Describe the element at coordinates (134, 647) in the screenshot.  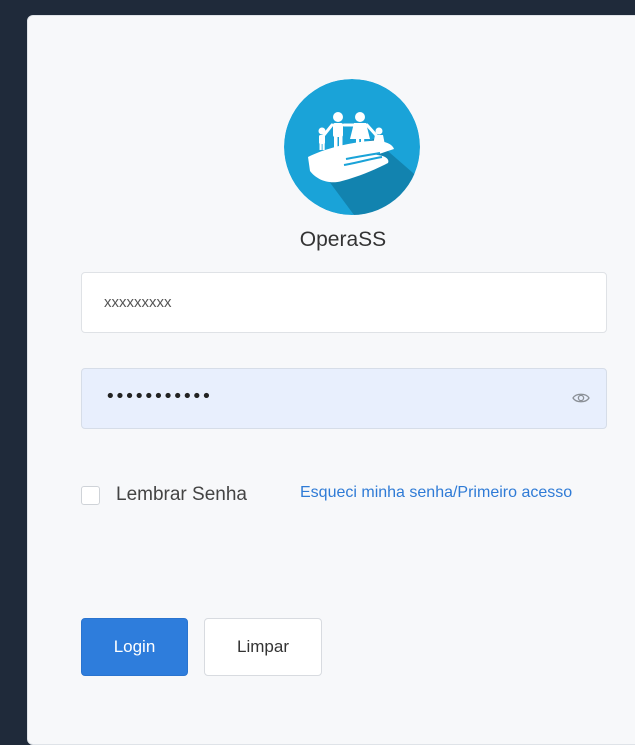
I see `login-button: Login` at that location.